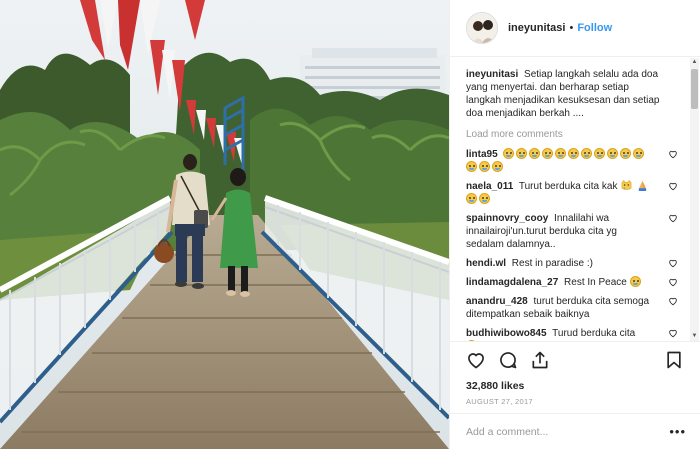 The image size is (700, 449). Describe the element at coordinates (594, 333) in the screenshot. I see `comment-text: Turud berduka cita` at that location.